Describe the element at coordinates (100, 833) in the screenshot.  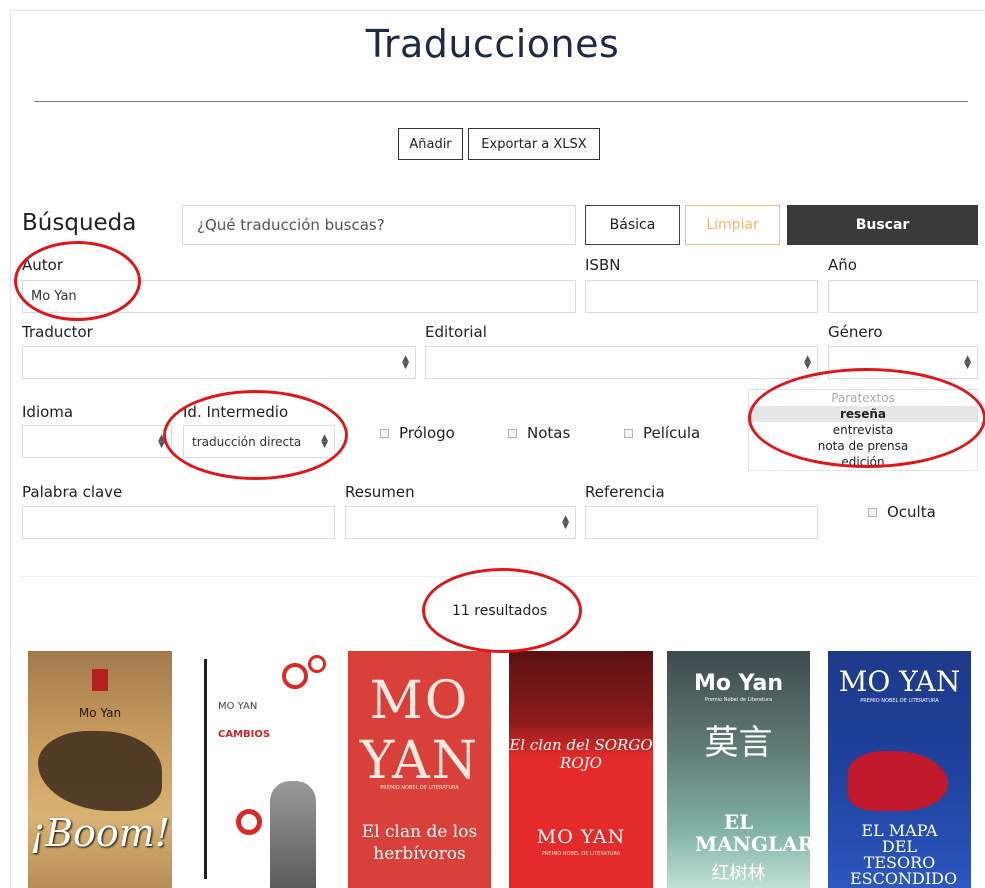
I see `cover-title: ¡Boom!` at that location.